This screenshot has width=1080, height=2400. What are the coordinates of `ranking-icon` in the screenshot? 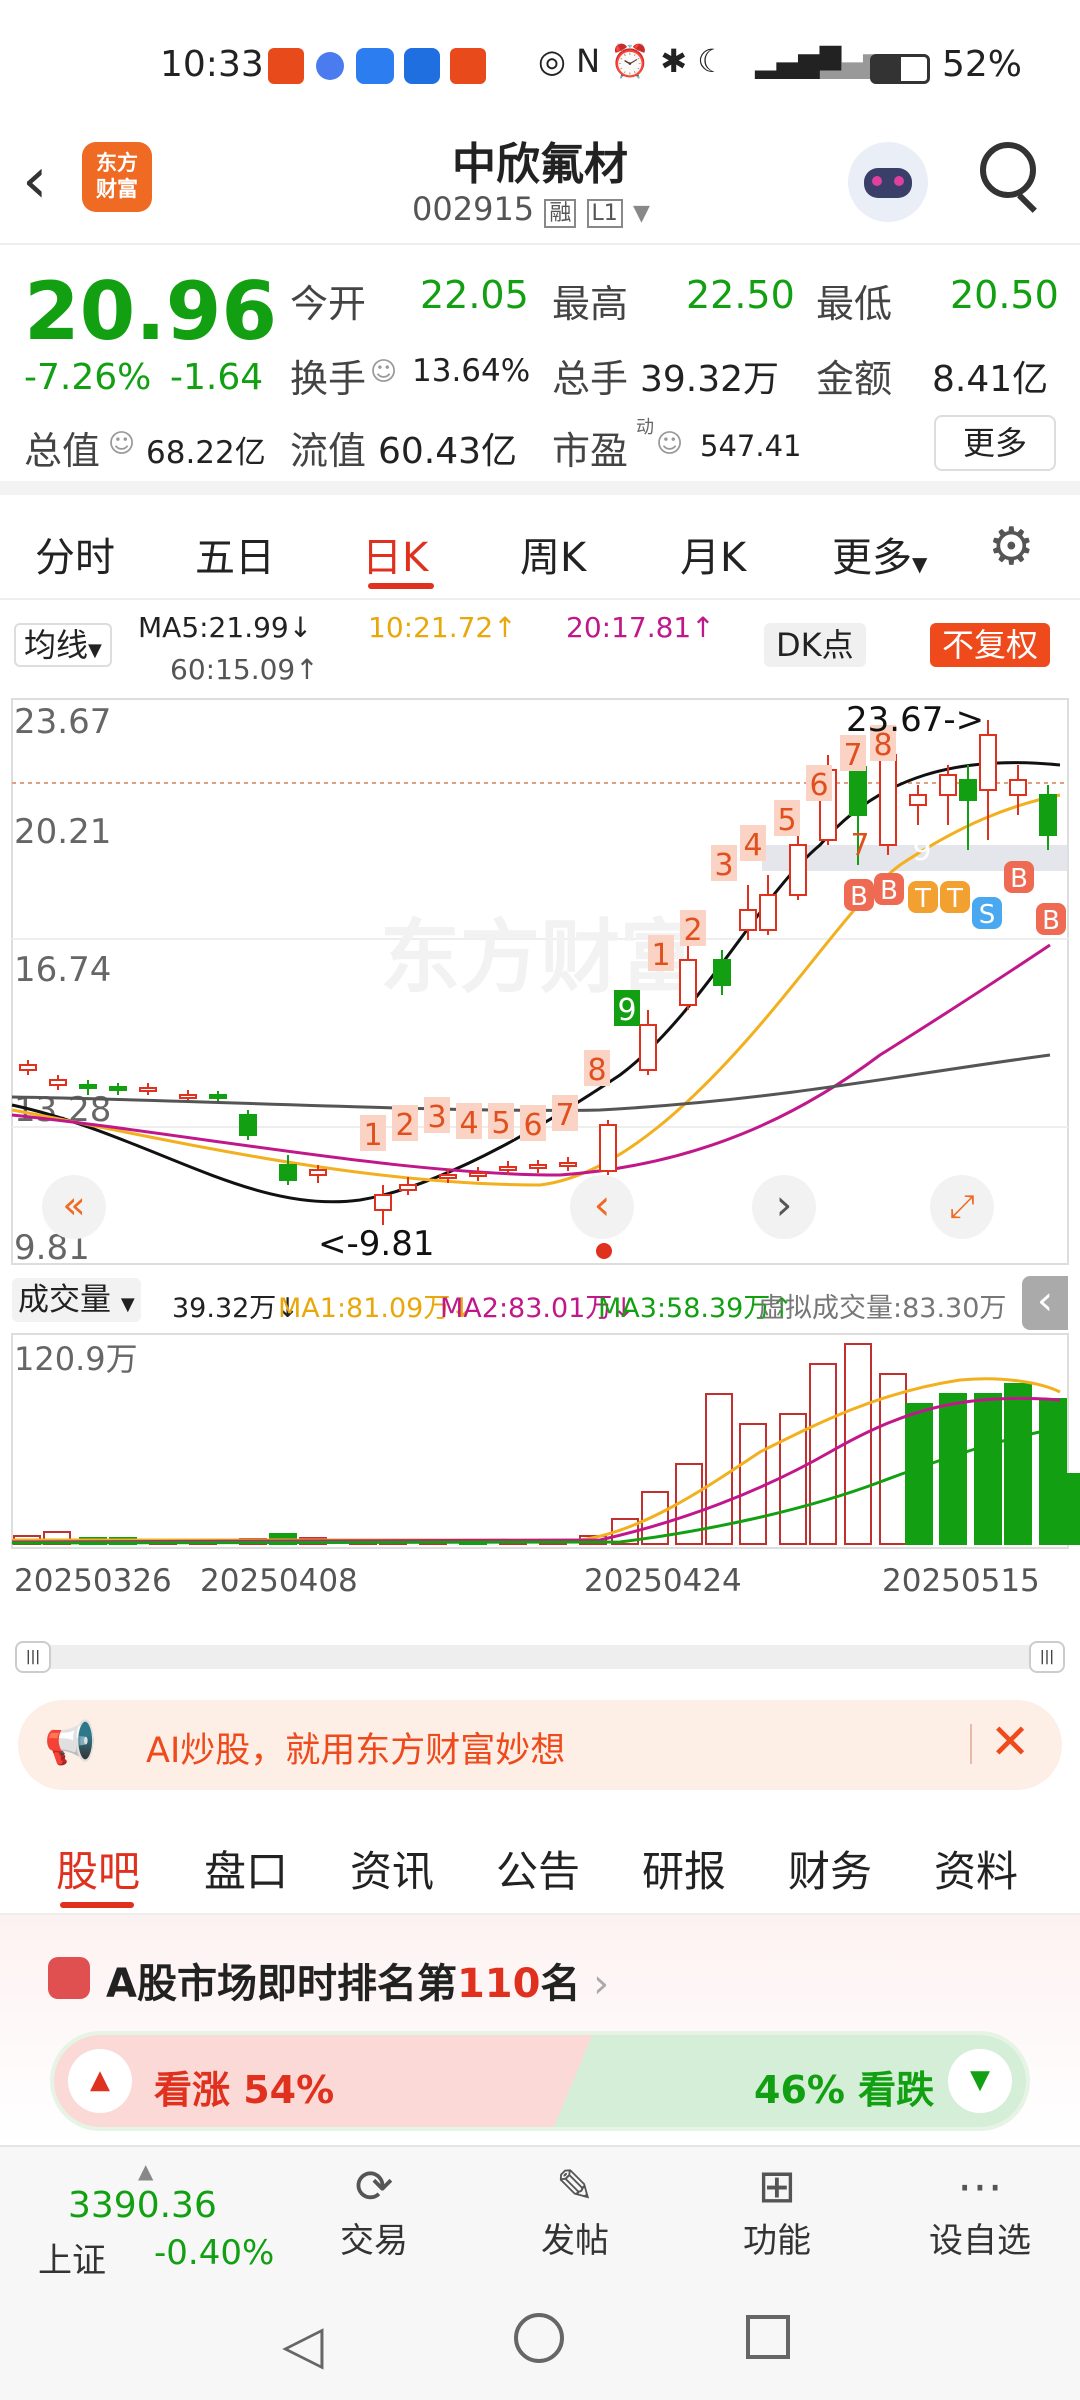 It's located at (69, 1978).